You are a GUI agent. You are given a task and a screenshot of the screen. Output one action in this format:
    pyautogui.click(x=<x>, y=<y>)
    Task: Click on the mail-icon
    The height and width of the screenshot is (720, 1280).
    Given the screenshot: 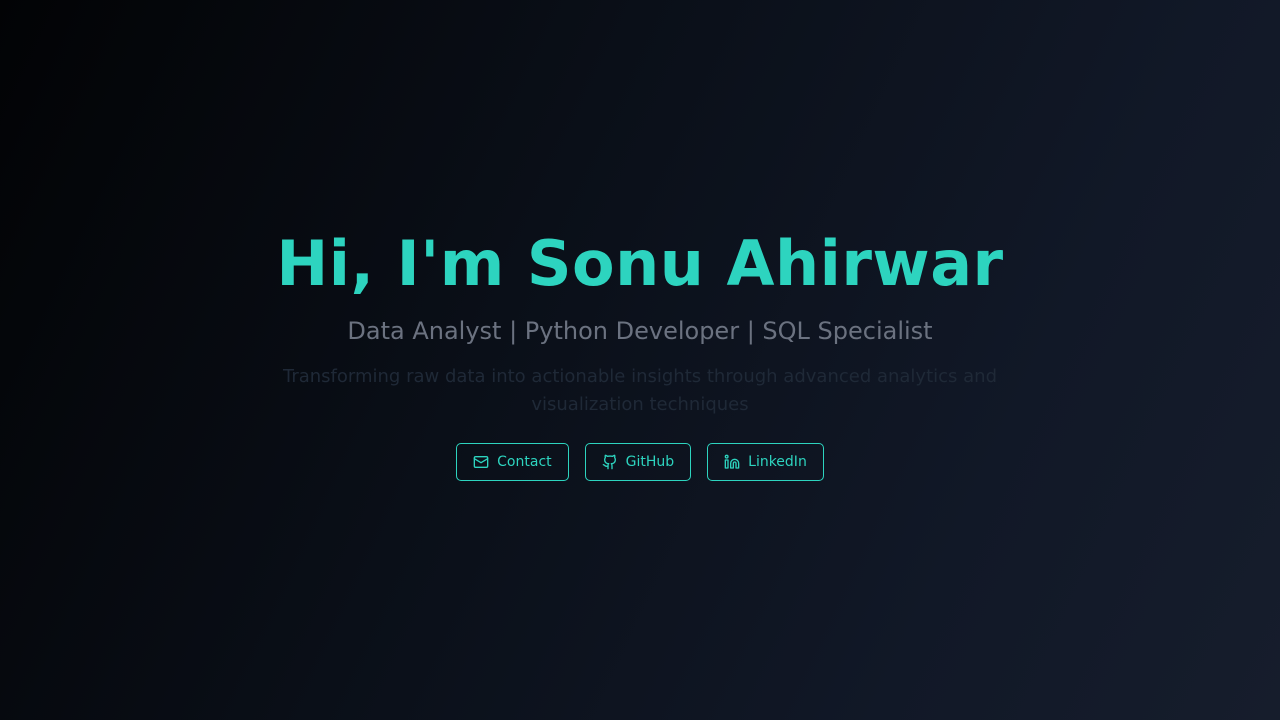 What is the action you would take?
    pyautogui.click(x=481, y=462)
    